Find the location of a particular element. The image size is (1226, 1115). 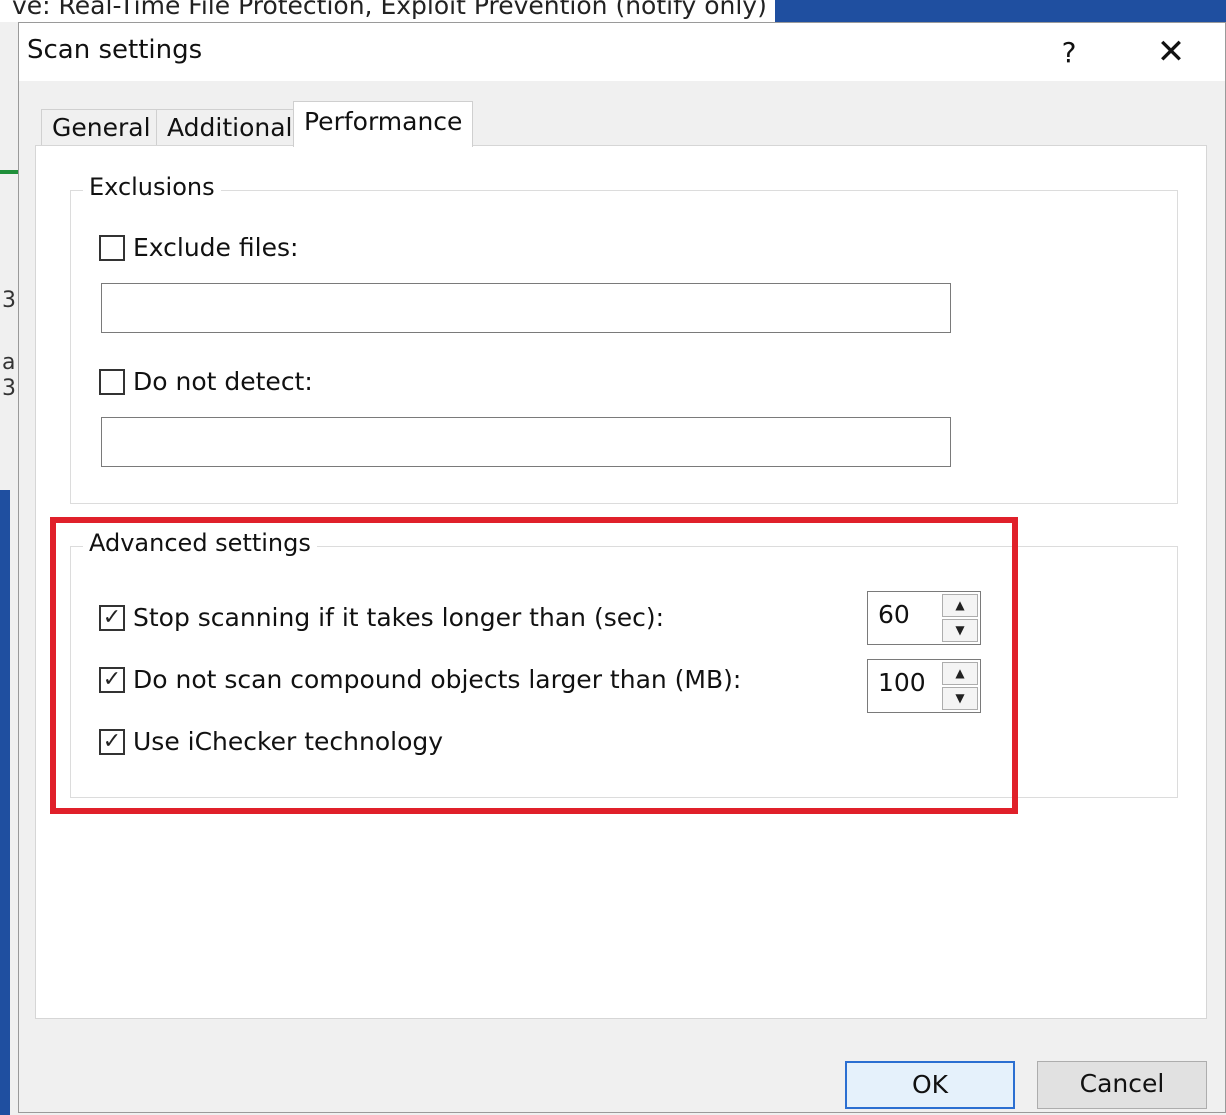

close-icon: ✕ is located at coordinates (1171, 52).